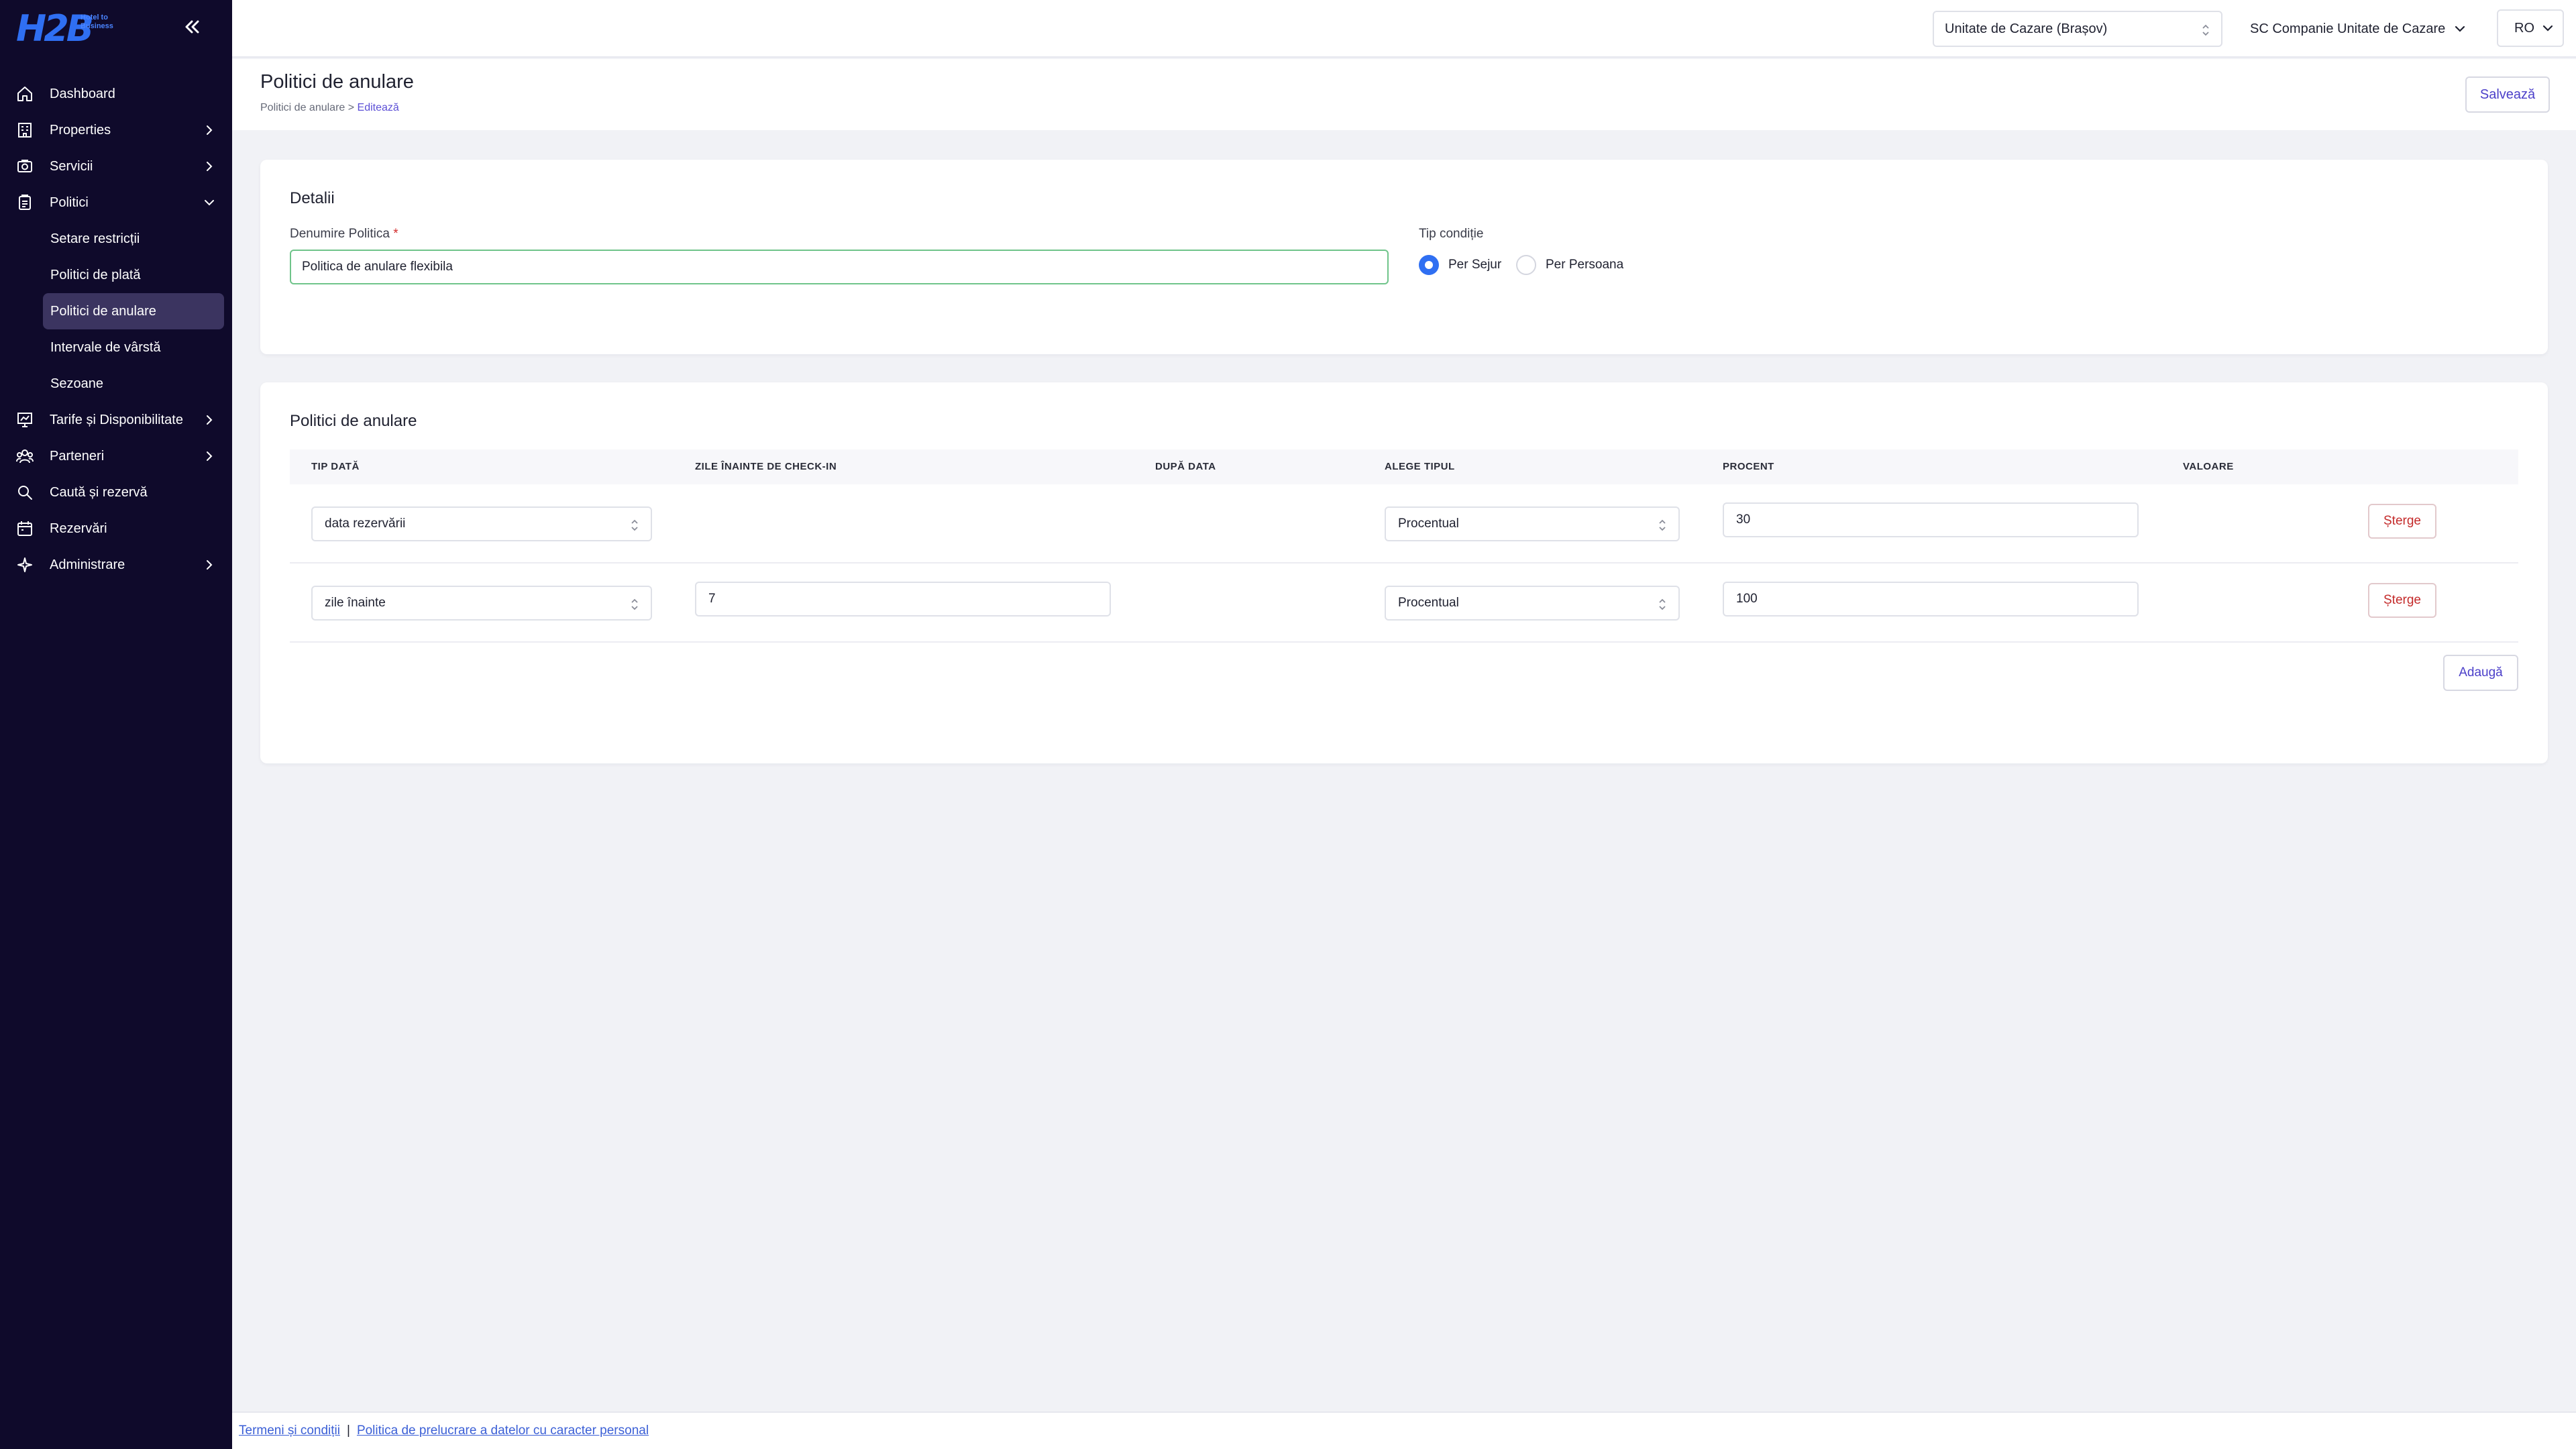 Image resolution: width=2576 pixels, height=1449 pixels. I want to click on unit-select: Unitate de Cazare (Brașov), so click(2077, 29).